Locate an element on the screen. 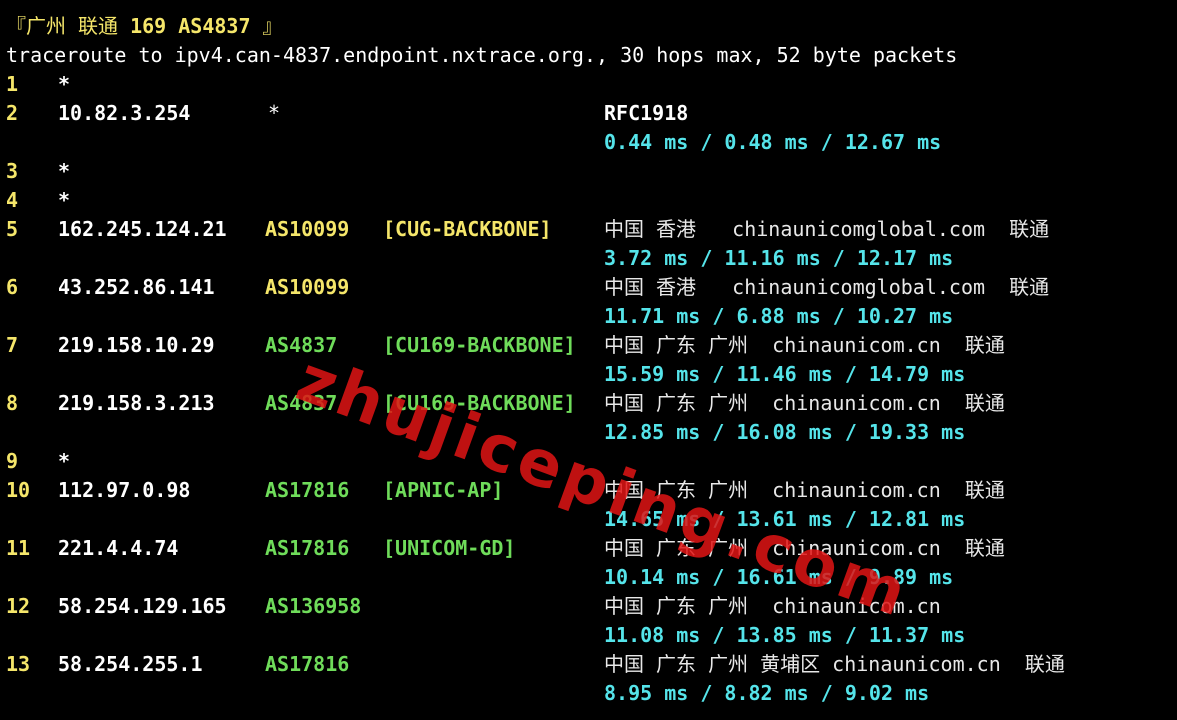 Image resolution: width=1177 pixels, height=720 pixels. hop-ip: 43.252.86.141 is located at coordinates (136, 287).